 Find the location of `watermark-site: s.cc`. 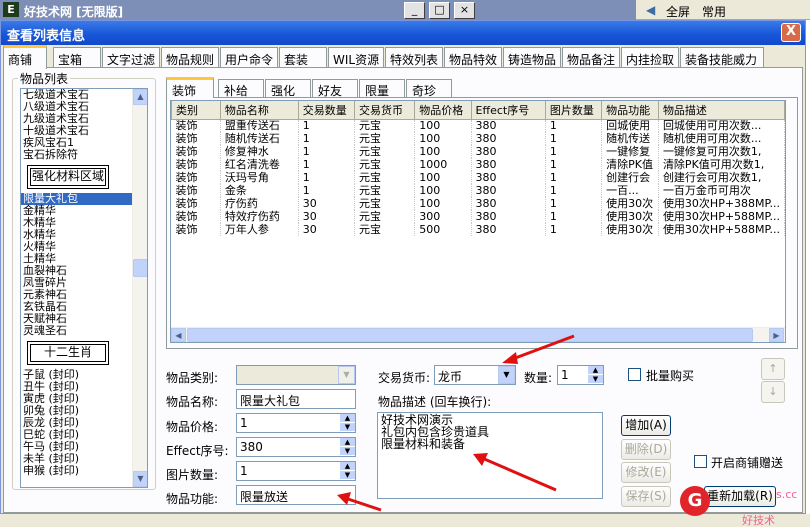

watermark-site: s.cc is located at coordinates (787, 494).